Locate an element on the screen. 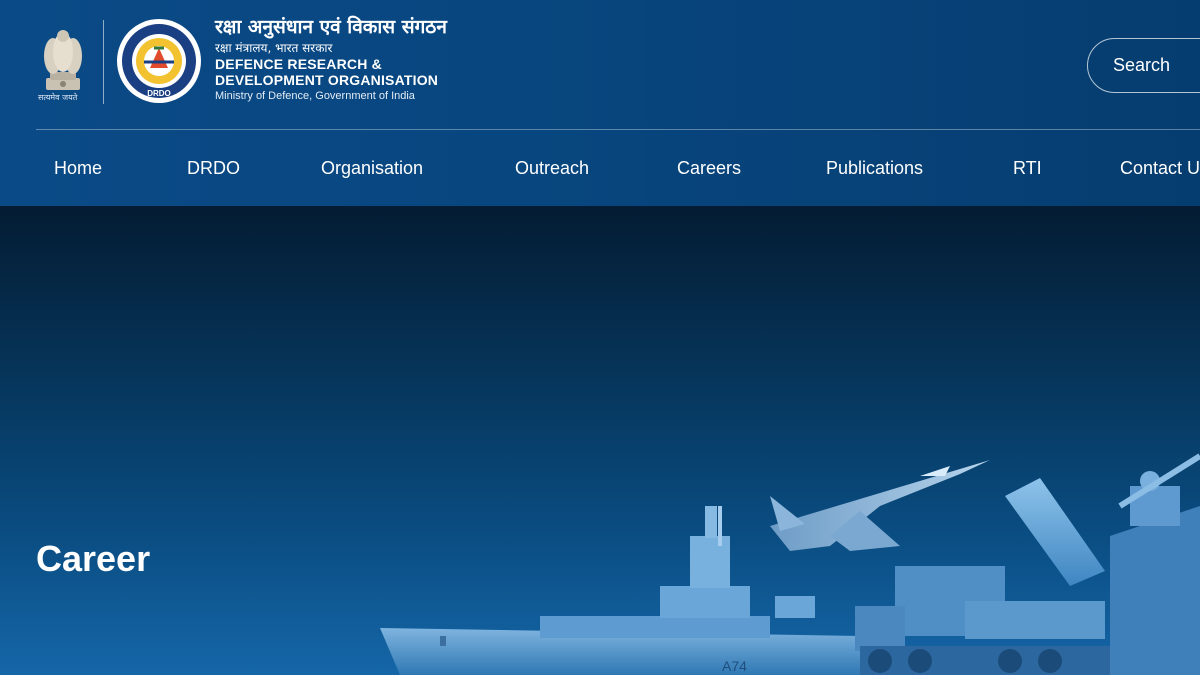 The height and width of the screenshot is (675, 1200). page-title: Career is located at coordinates (93, 558).